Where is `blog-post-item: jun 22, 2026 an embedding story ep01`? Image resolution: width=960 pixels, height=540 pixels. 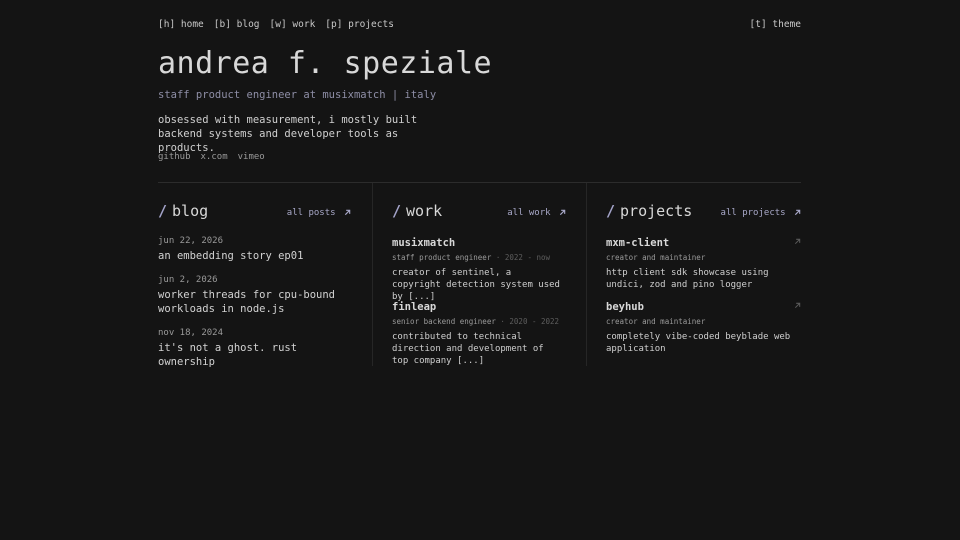
blog-post-item: jun 22, 2026 an embedding story ep01 is located at coordinates (258, 249).